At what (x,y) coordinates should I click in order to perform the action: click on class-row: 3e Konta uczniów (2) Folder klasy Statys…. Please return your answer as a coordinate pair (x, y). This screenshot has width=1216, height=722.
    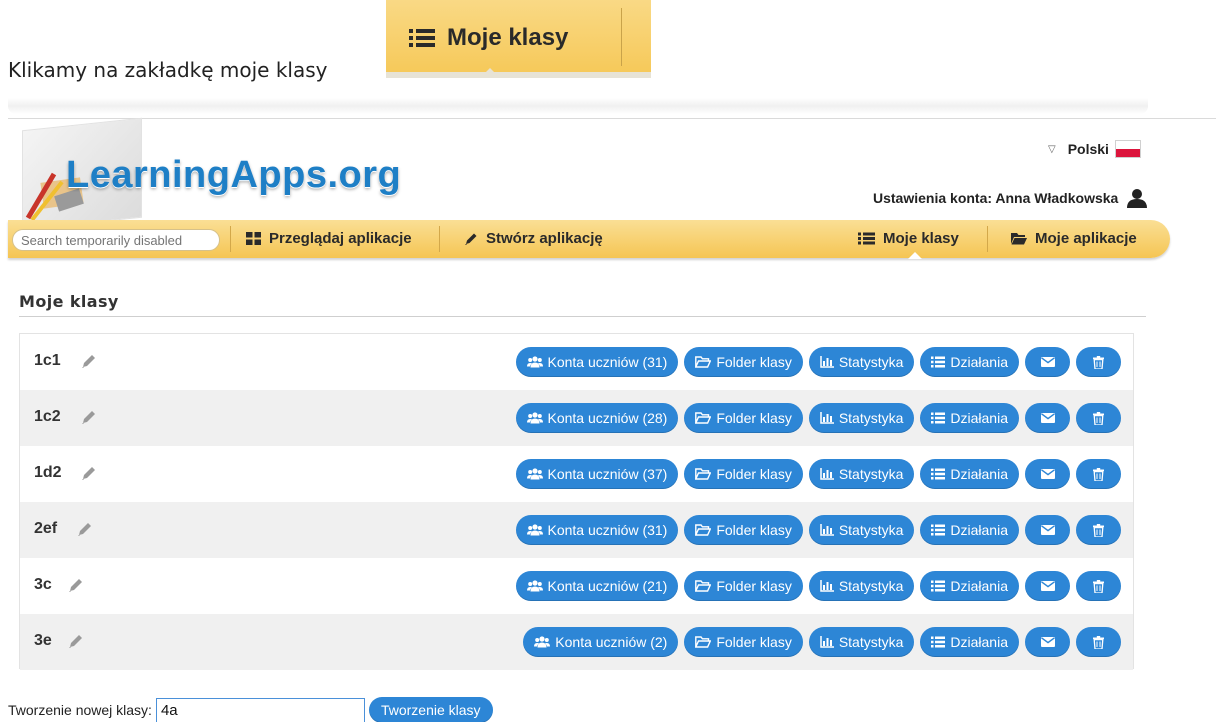
    Looking at the image, I should click on (576, 642).